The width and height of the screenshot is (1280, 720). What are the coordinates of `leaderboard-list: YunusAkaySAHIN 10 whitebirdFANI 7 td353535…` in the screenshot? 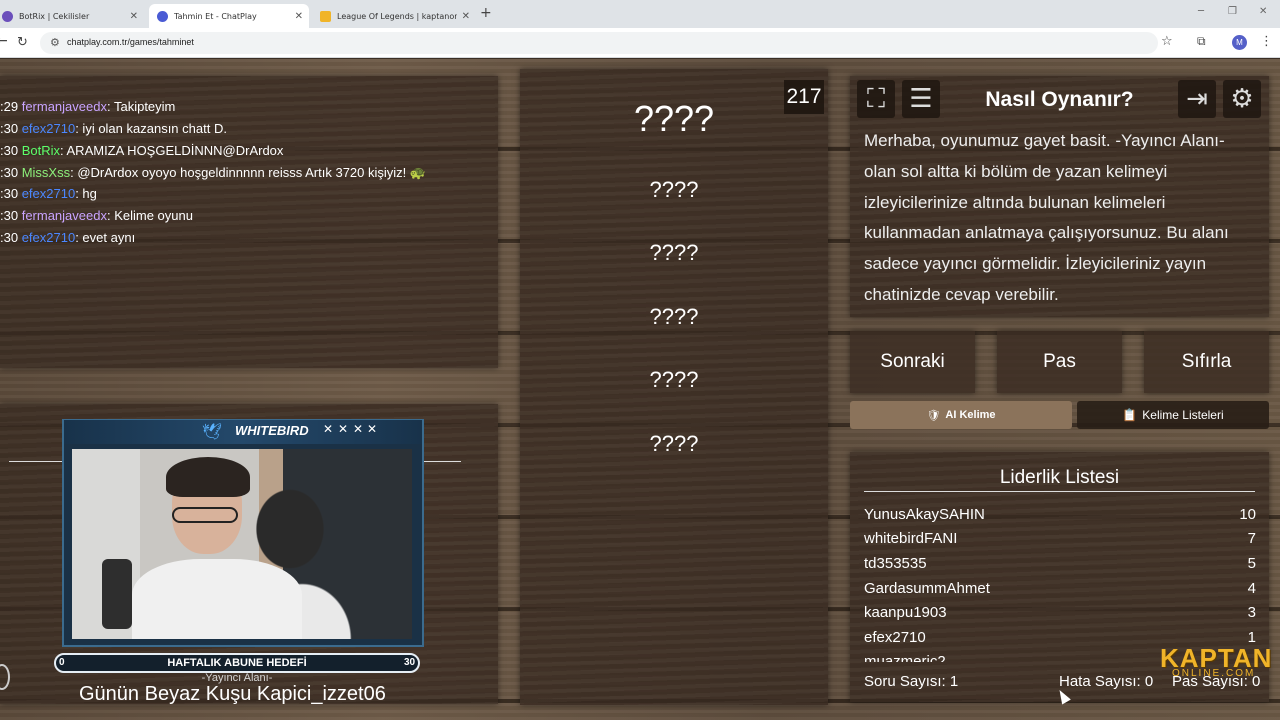 It's located at (1060, 582).